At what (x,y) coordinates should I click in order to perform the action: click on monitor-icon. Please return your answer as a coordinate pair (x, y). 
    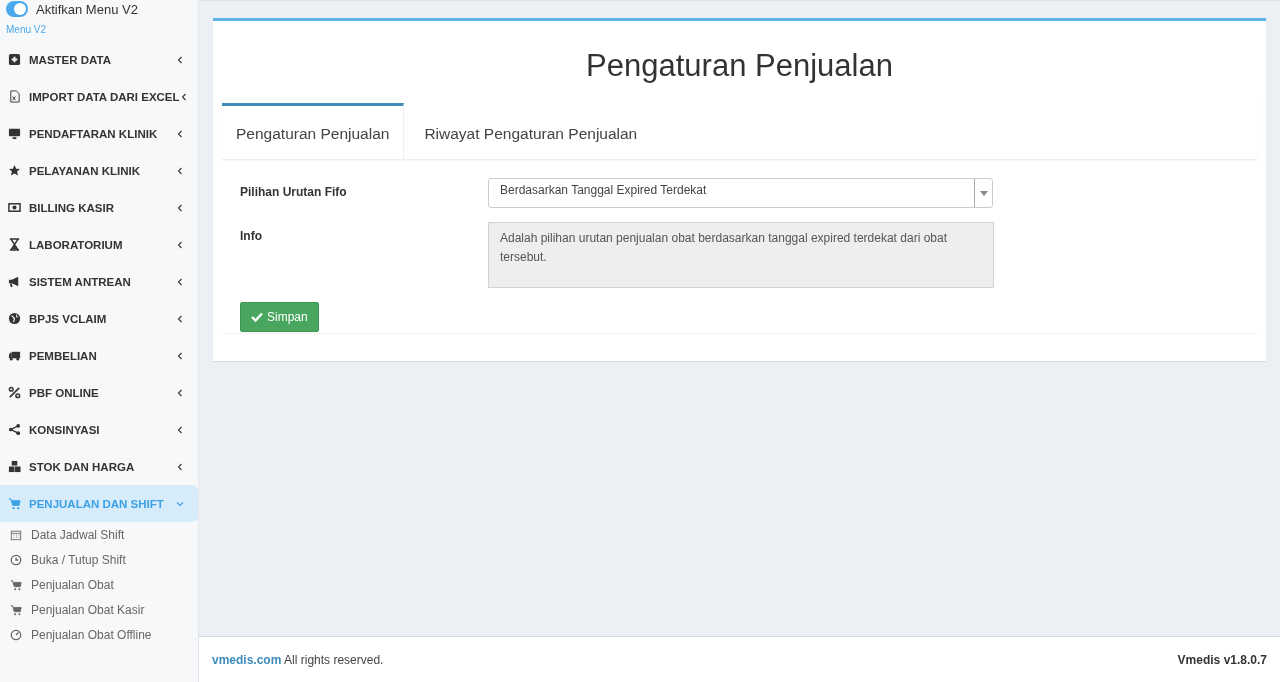
    Looking at the image, I should click on (14, 133).